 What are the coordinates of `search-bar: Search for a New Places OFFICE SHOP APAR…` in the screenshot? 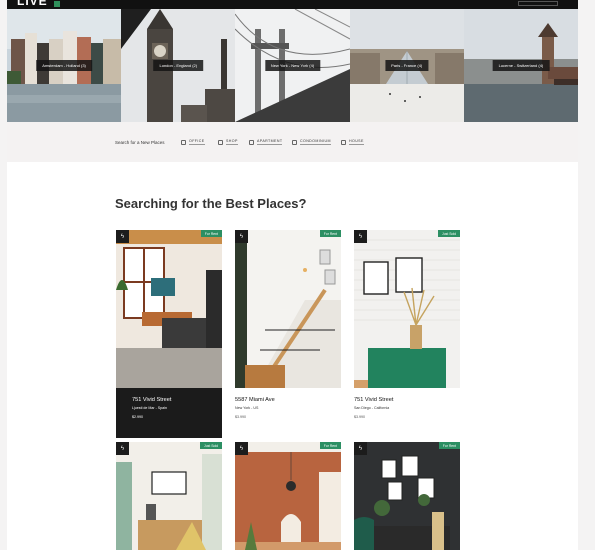 It's located at (292, 142).